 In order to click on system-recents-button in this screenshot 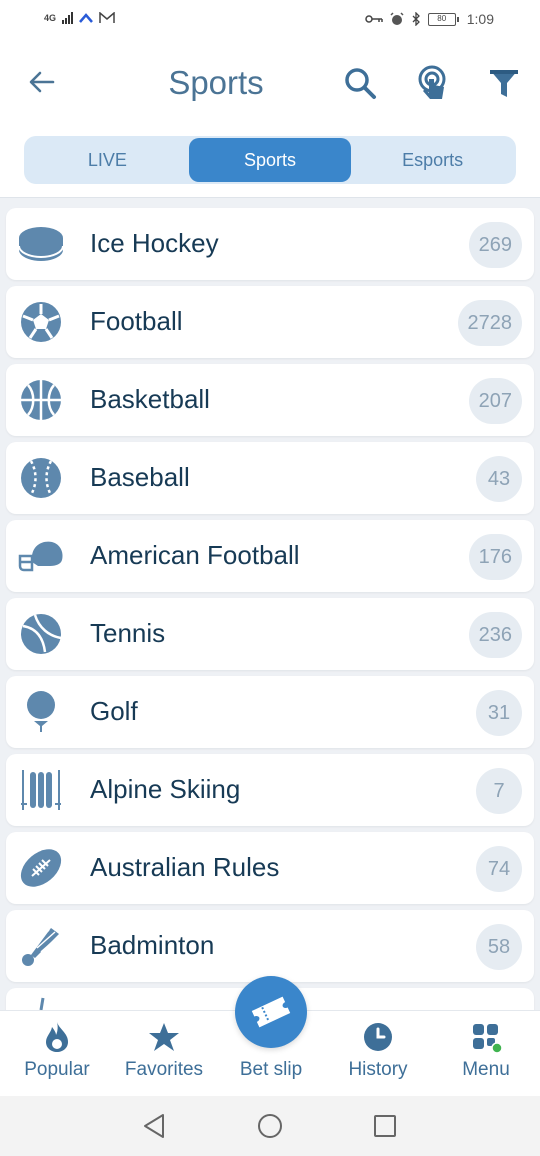, I will do `click(385, 1126)`.